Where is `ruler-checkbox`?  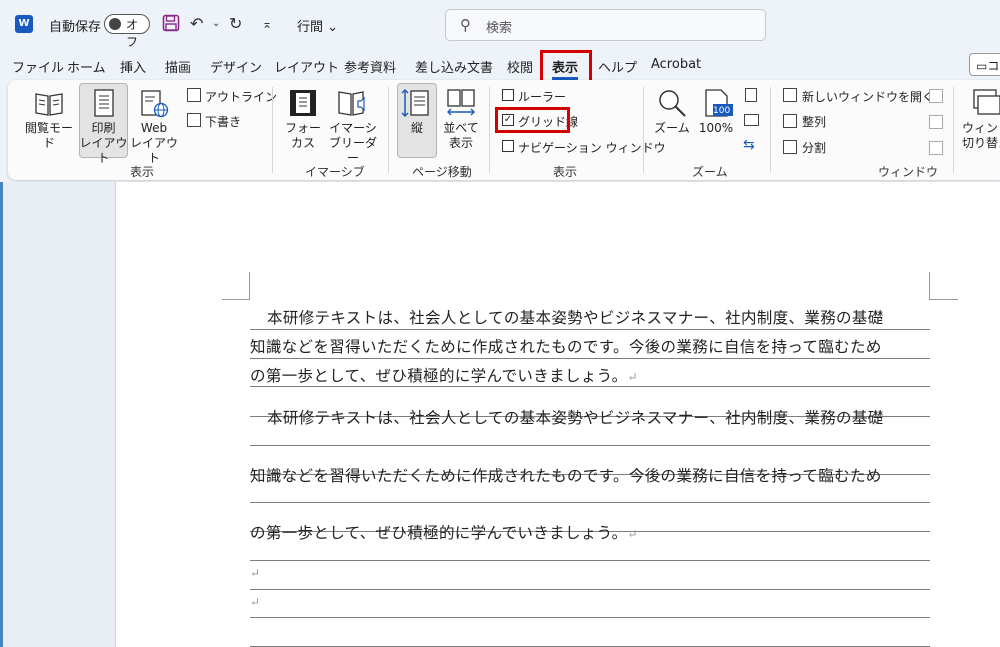
ruler-checkbox is located at coordinates (508, 95).